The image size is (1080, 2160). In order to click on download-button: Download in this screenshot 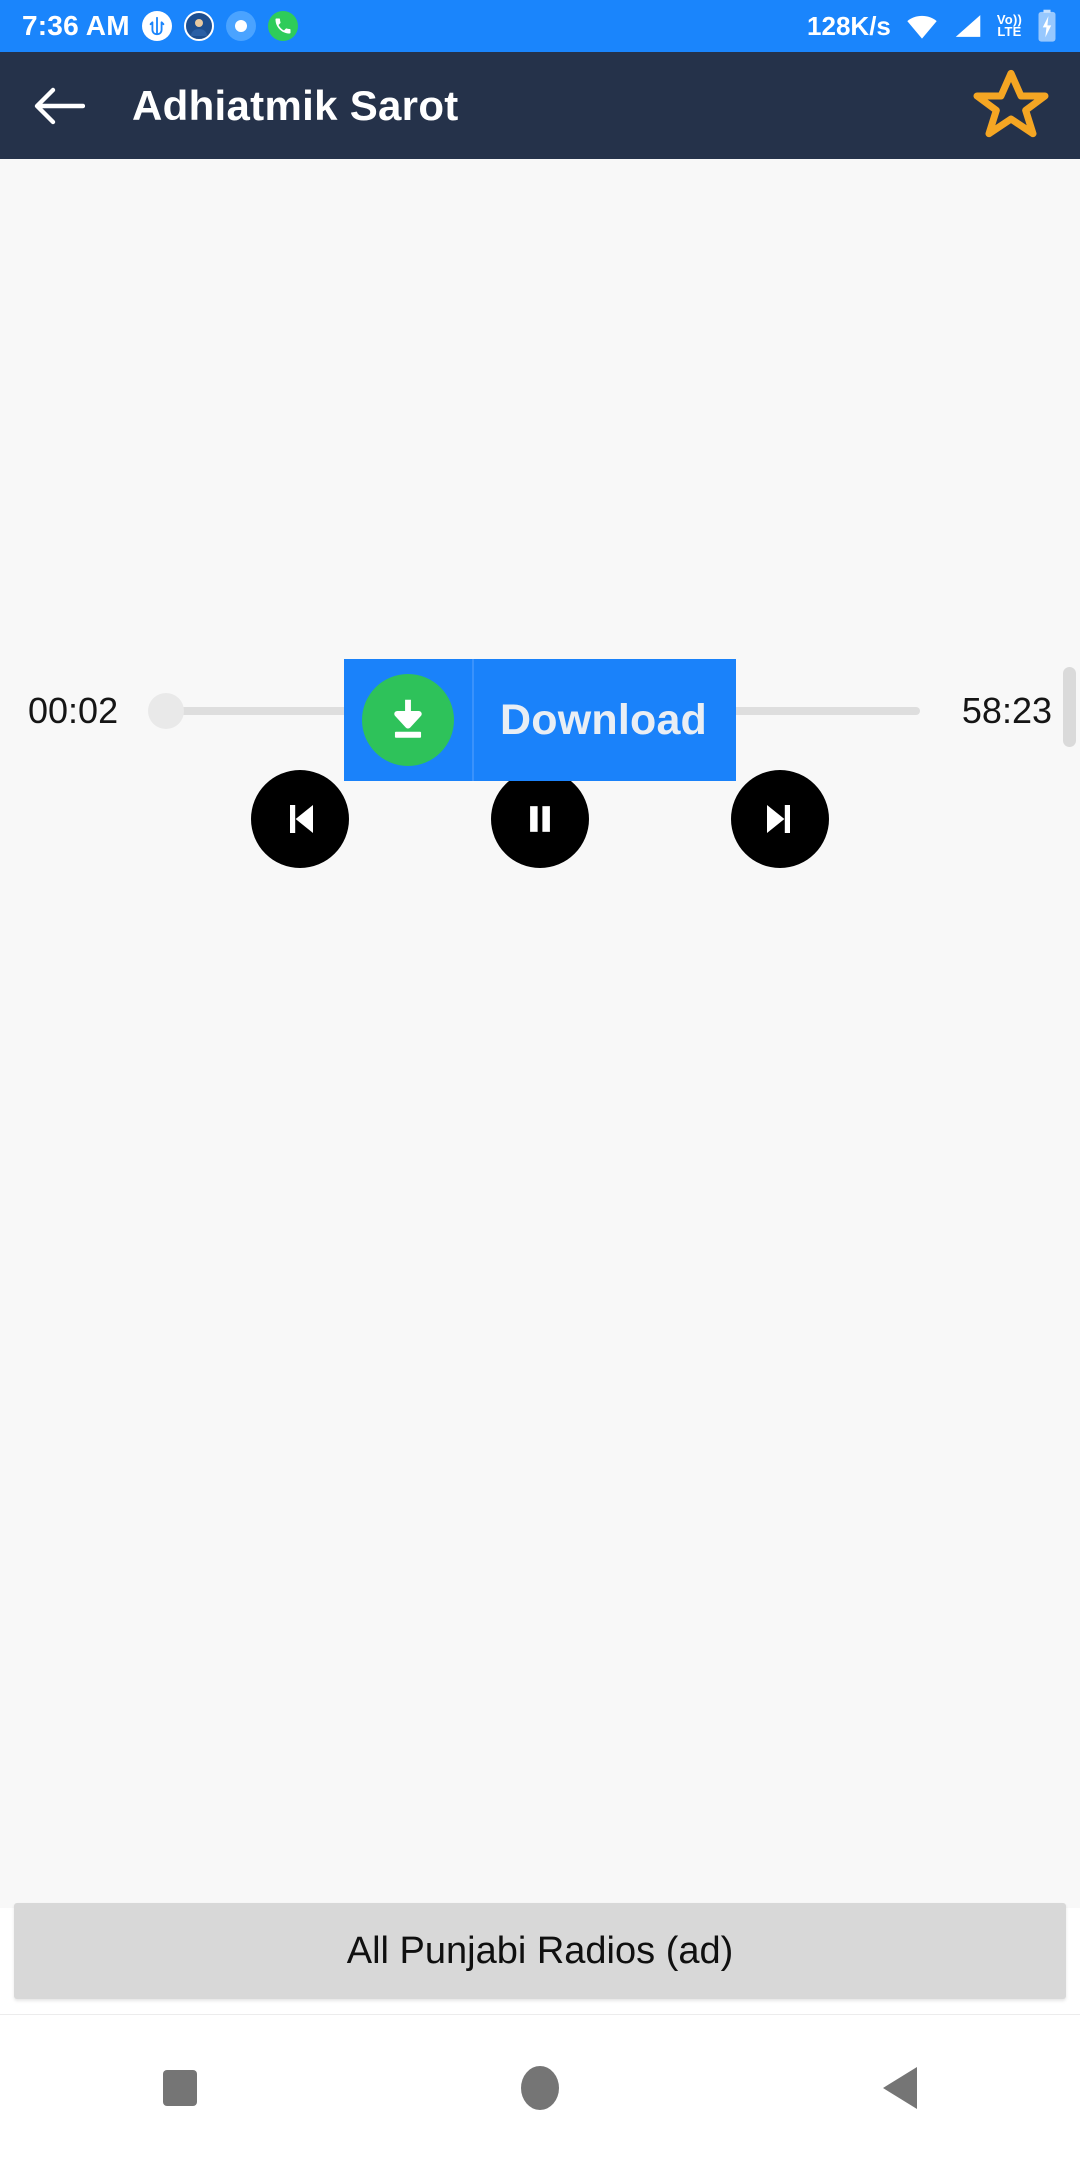, I will do `click(540, 720)`.